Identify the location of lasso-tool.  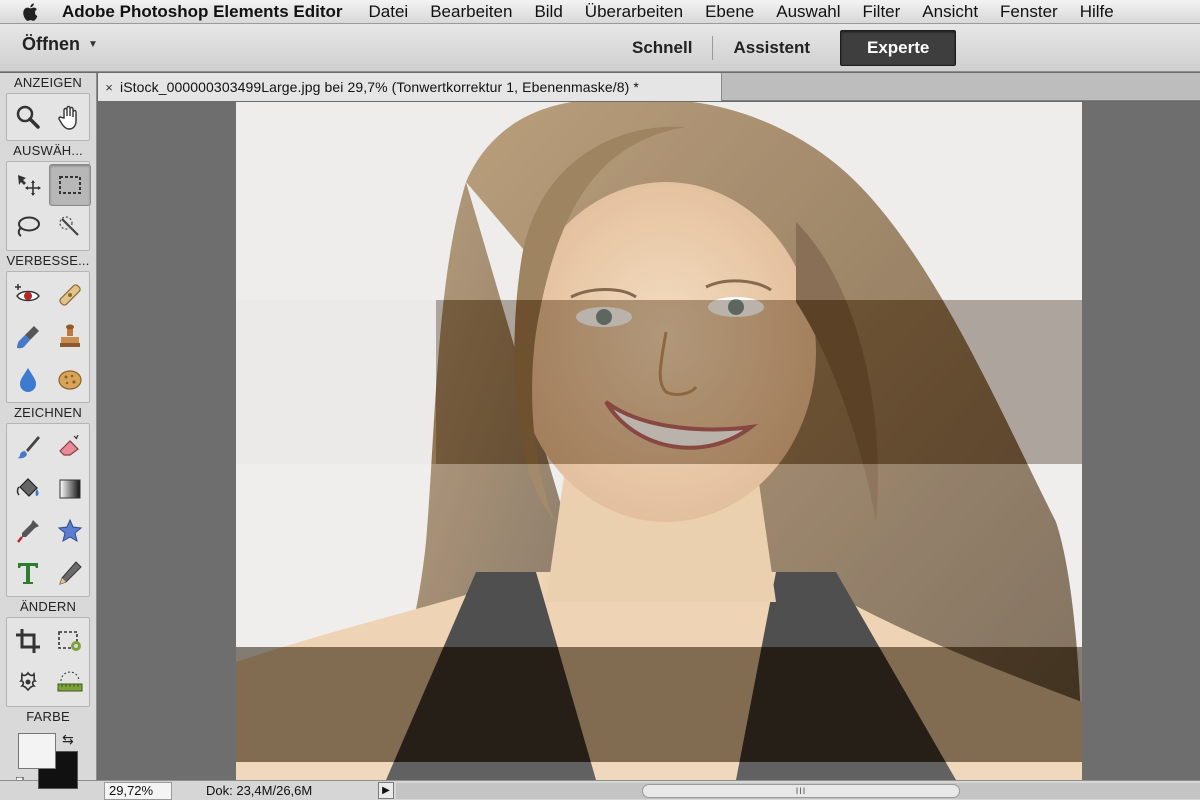
(28, 227).